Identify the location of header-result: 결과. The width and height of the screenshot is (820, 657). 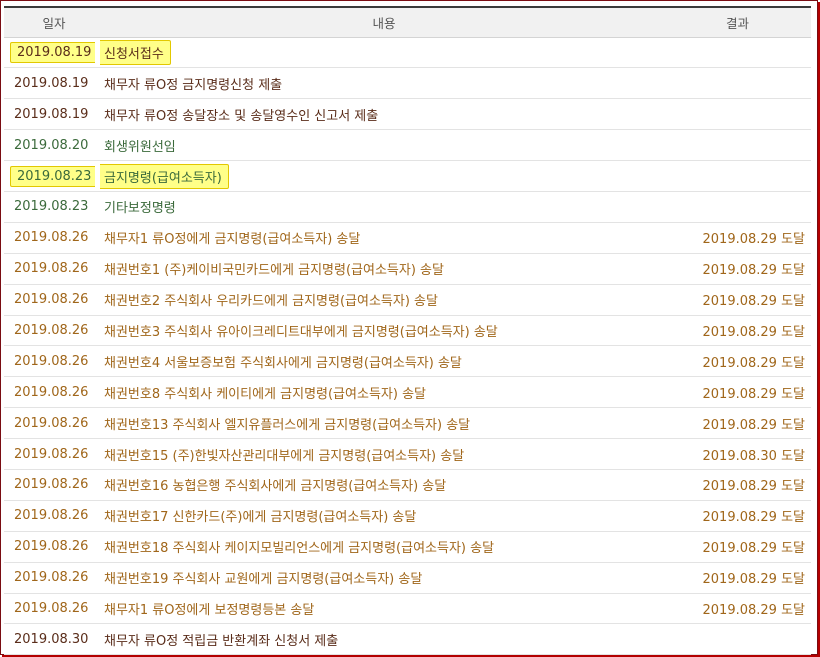
(737, 22).